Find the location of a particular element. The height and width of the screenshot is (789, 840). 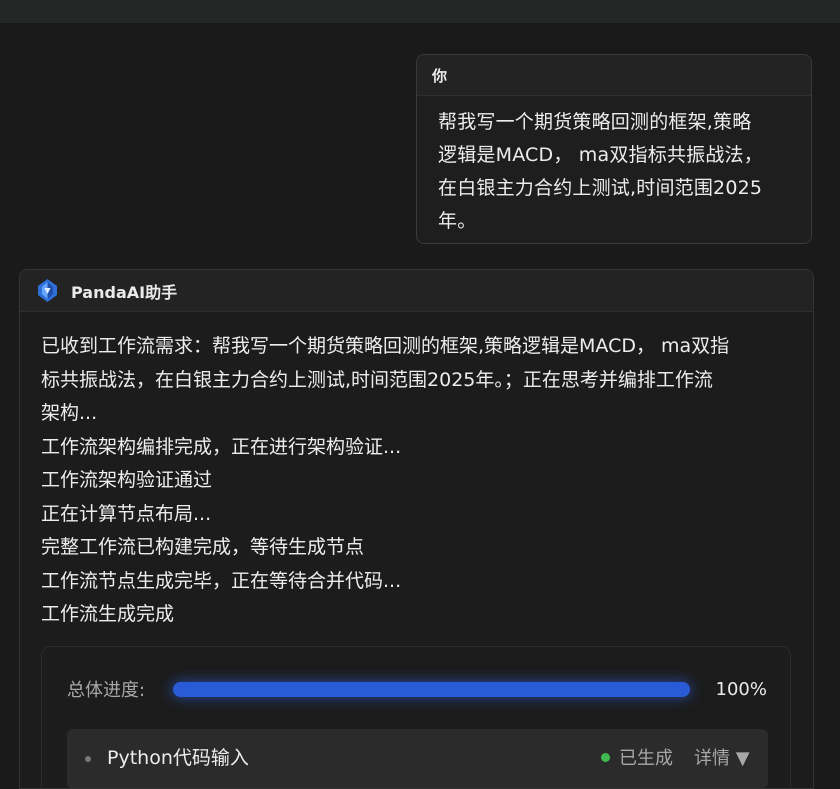

assistant-message-line: 完整工作流已构建完成，等待生成节点 is located at coordinates (203, 547).